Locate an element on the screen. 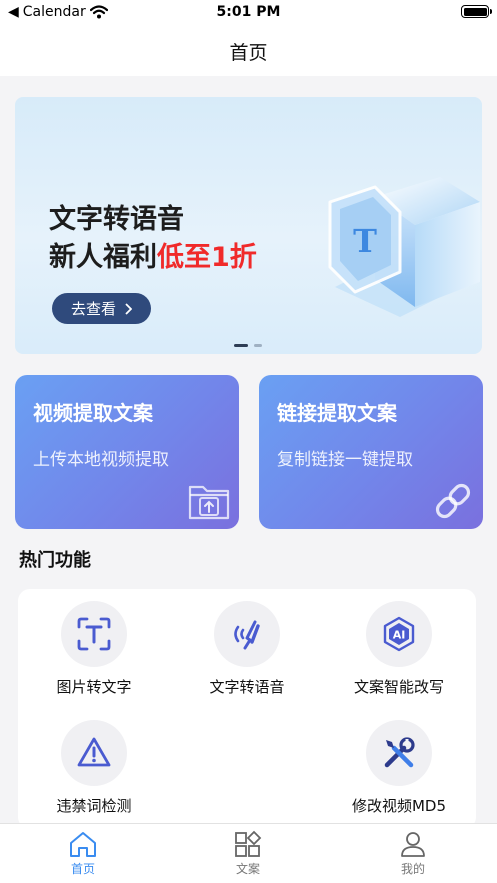  user-icon is located at coordinates (413, 844).